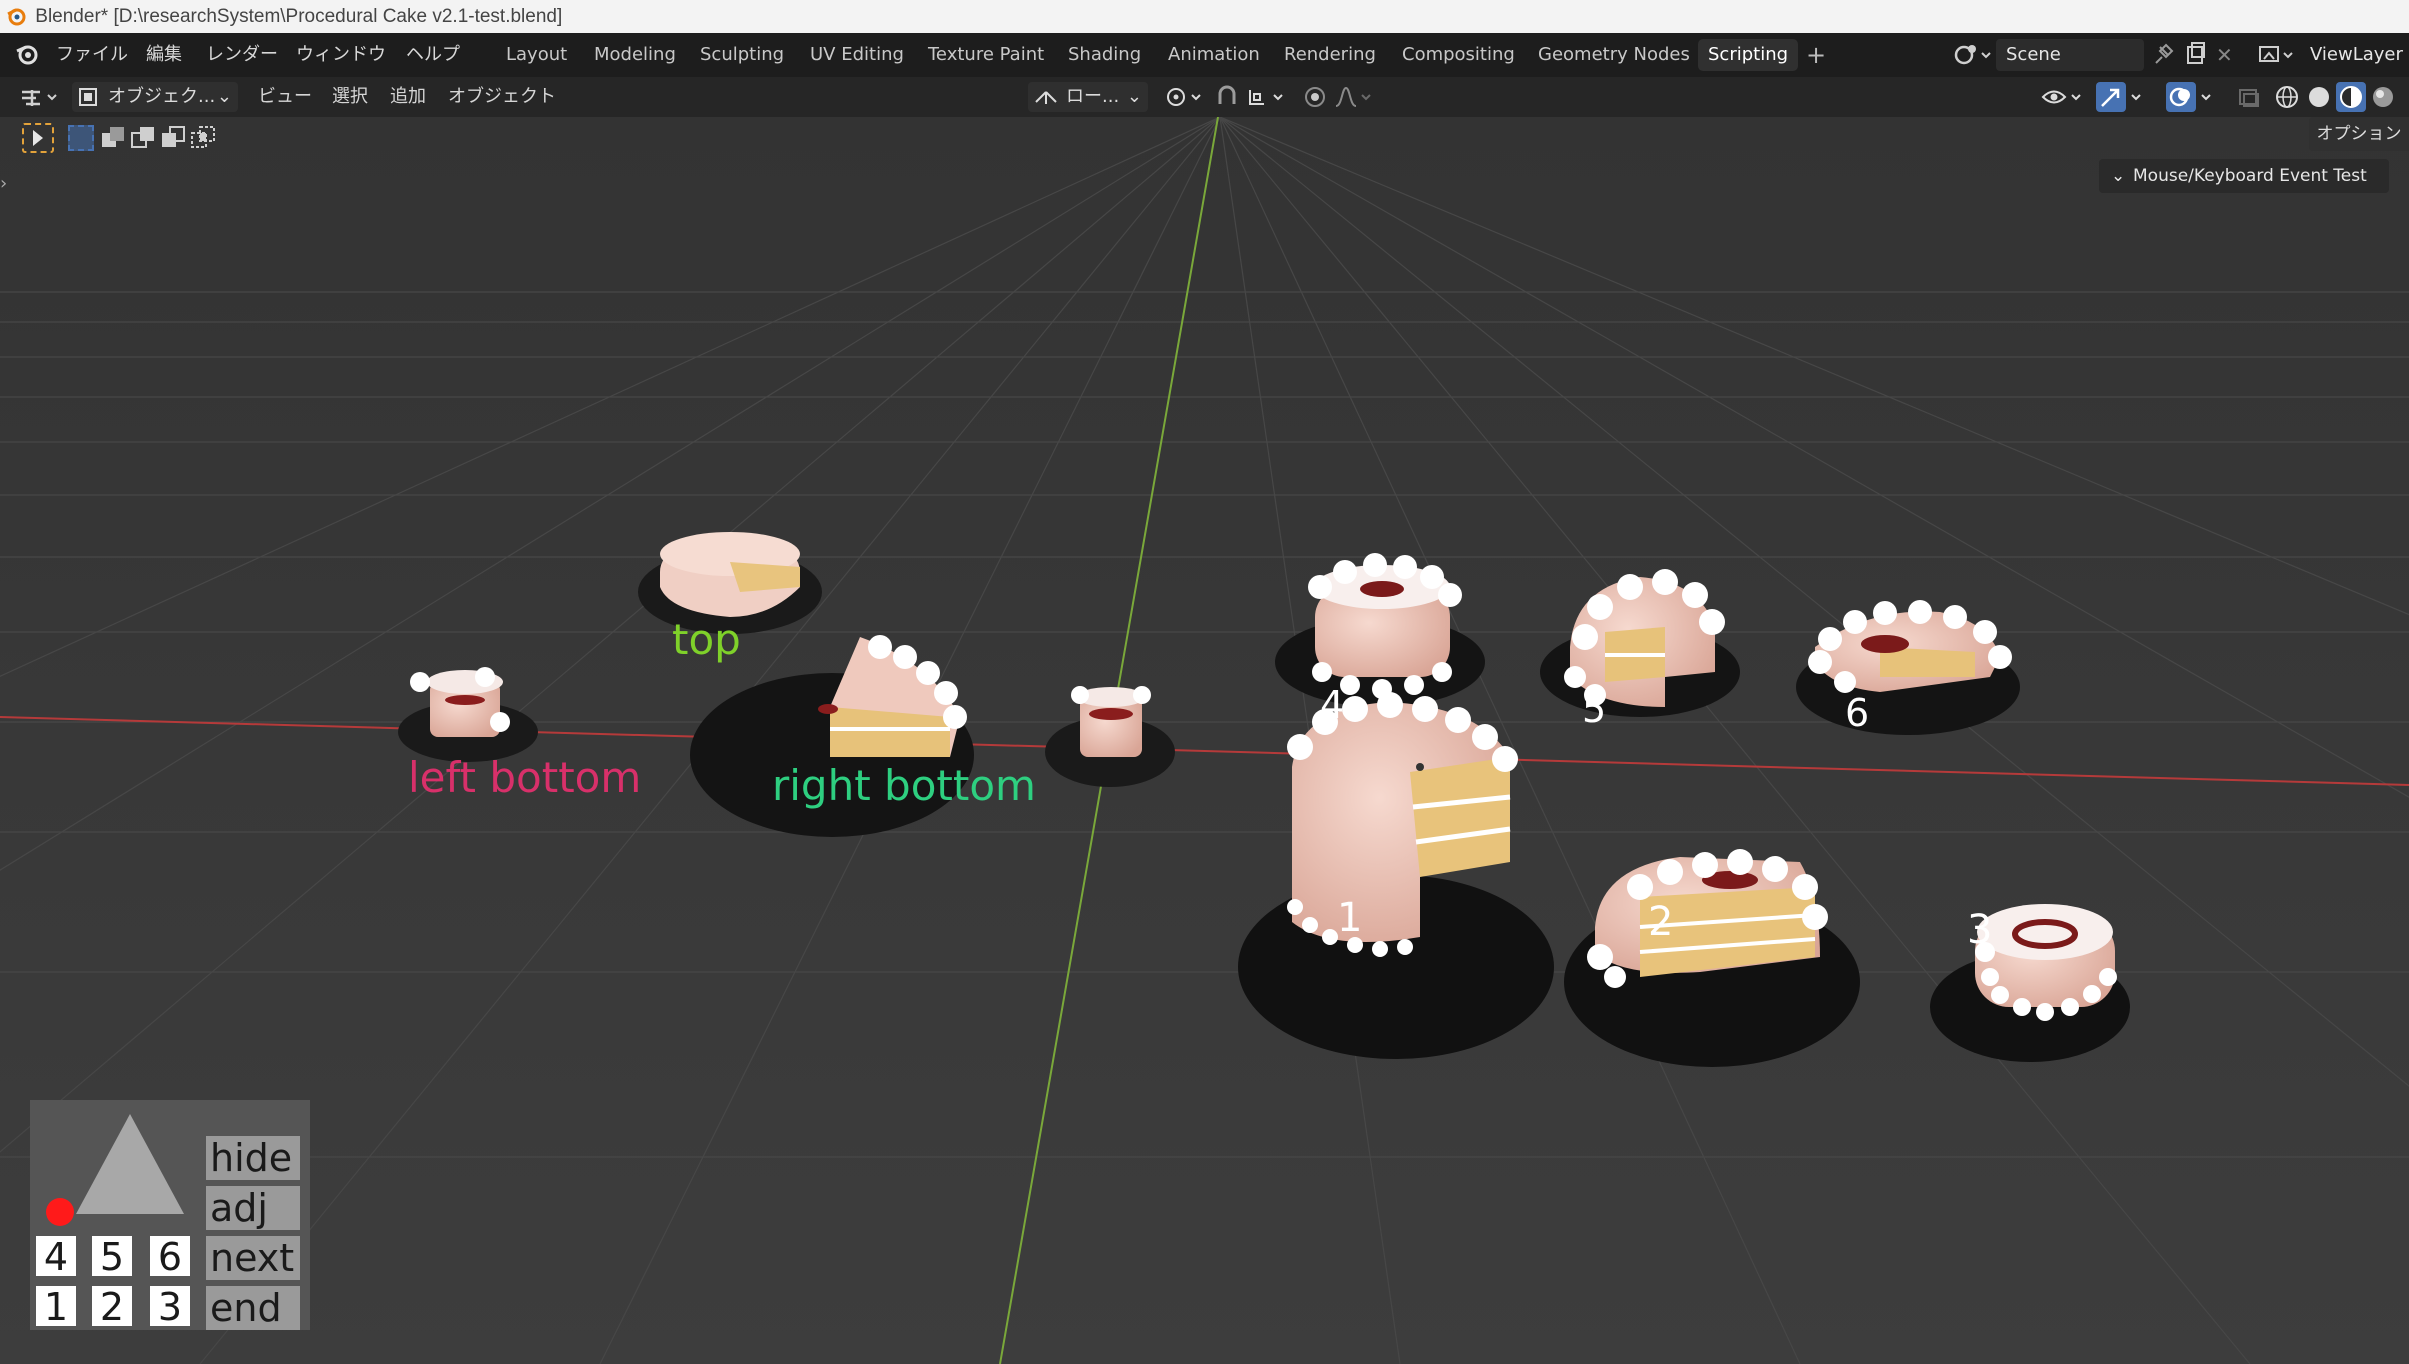  What do you see at coordinates (173, 138) in the screenshot?
I see `select-mode-invert-icon` at bounding box center [173, 138].